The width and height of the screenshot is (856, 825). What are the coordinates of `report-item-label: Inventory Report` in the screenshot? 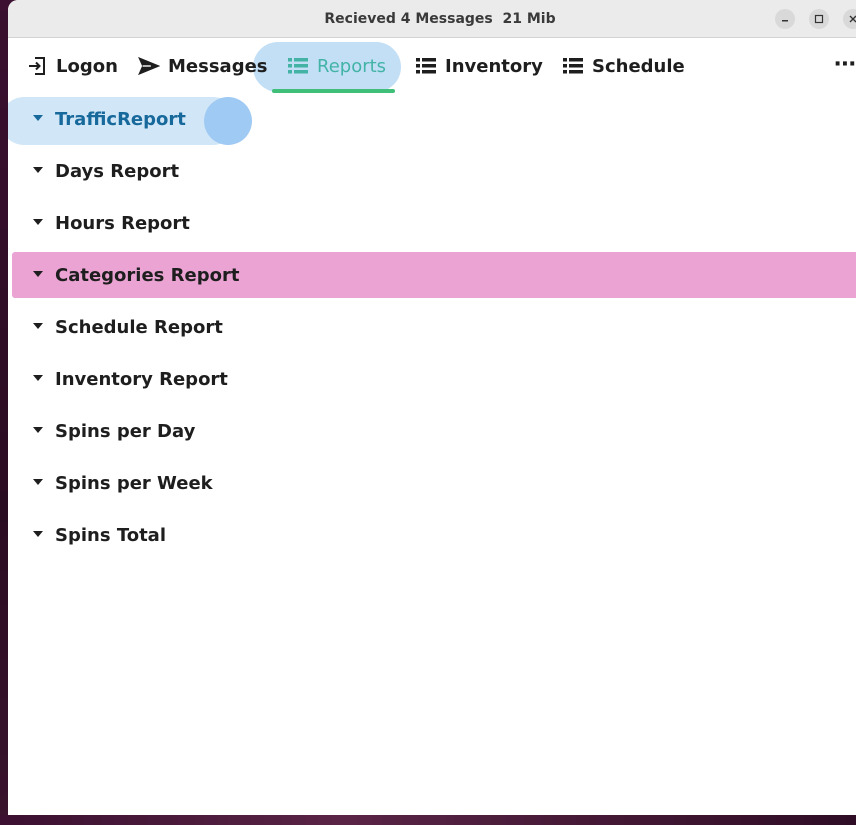 It's located at (141, 379).